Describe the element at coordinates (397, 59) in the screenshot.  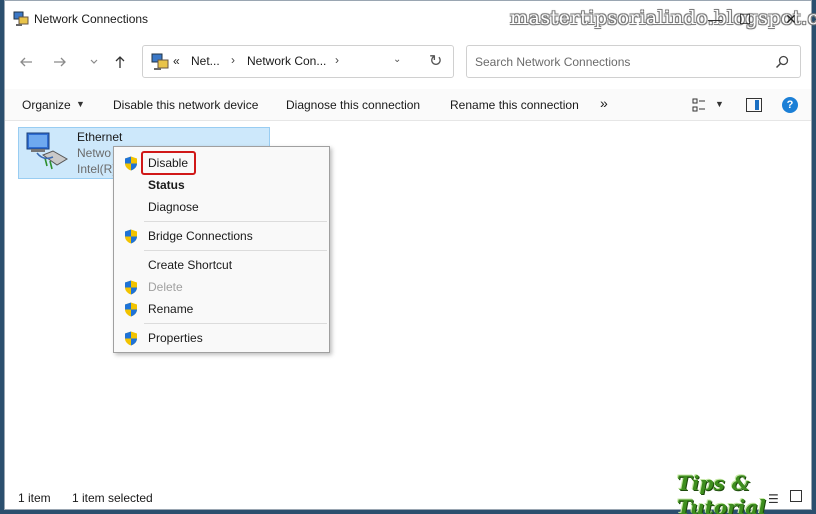
I see `address-dropdown-icon: ⌄` at that location.